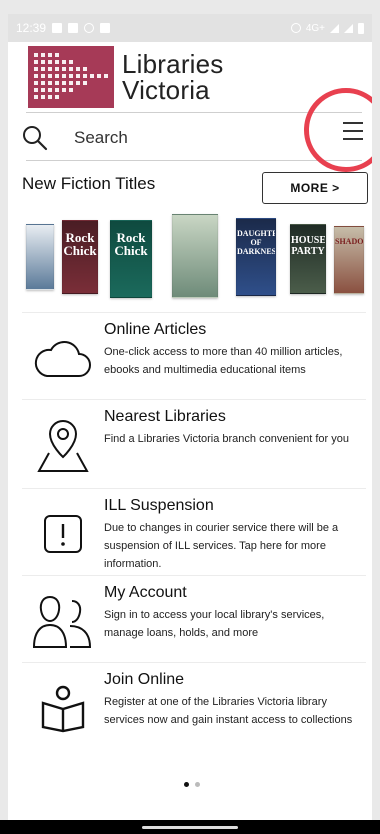 The width and height of the screenshot is (380, 834). What do you see at coordinates (194, 160) in the screenshot?
I see `search-divider` at bounding box center [194, 160].